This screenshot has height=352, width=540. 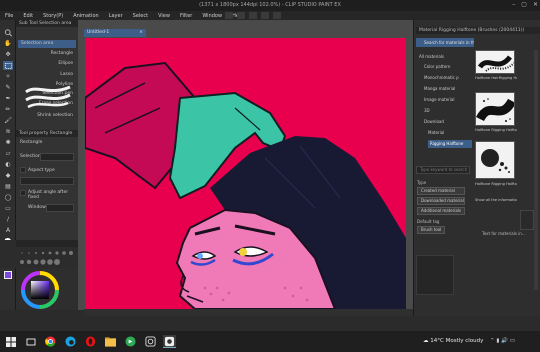 I want to click on tree-item-download: Download, so click(x=434, y=122).